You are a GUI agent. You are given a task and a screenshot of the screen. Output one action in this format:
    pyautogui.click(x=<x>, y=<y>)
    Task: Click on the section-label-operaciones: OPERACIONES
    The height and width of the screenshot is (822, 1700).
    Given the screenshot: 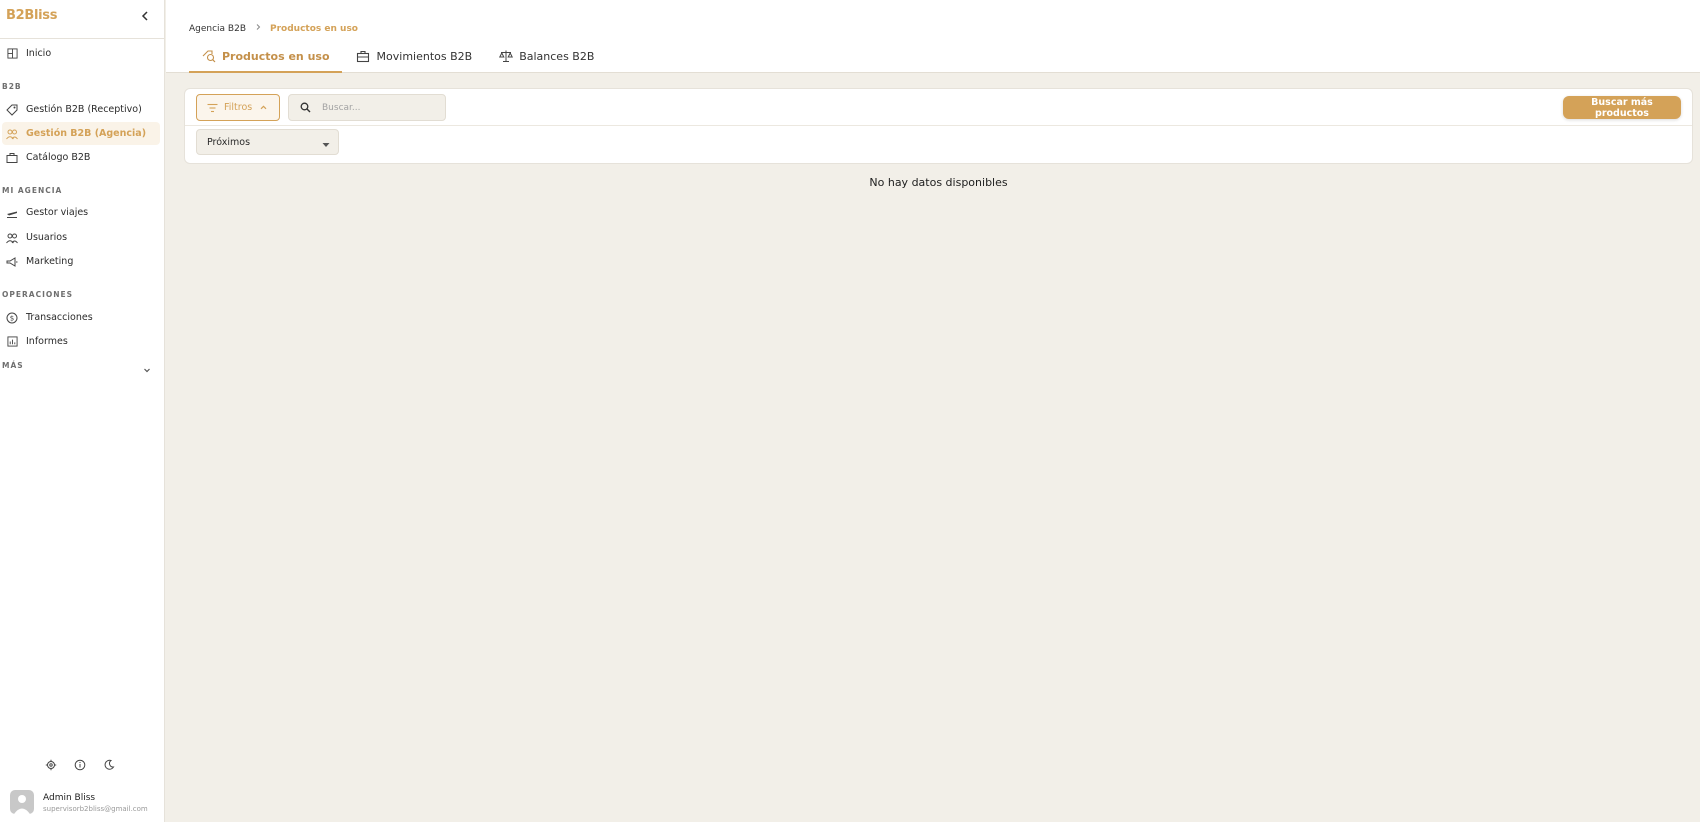 What is the action you would take?
    pyautogui.click(x=38, y=294)
    